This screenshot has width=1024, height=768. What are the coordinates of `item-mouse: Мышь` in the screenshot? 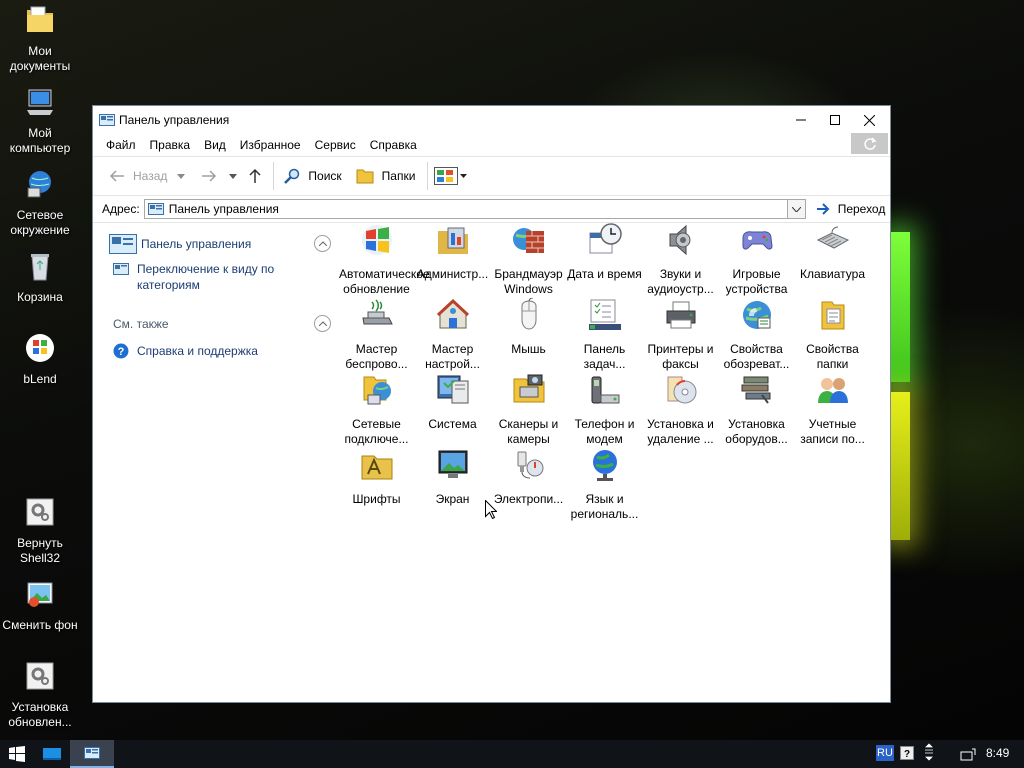 It's located at (528, 327).